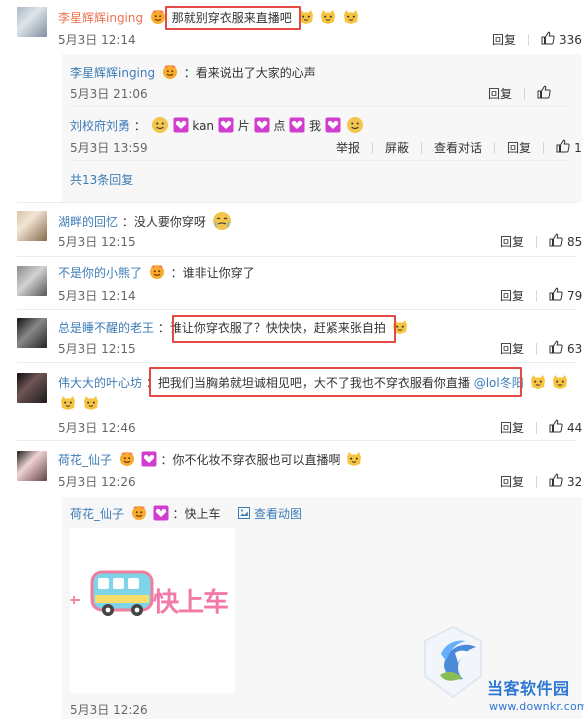 This screenshot has width=584, height=719. What do you see at coordinates (186, 513) in the screenshot?
I see `reply-line: 荷花_仙子 ：快上车 查看动图` at bounding box center [186, 513].